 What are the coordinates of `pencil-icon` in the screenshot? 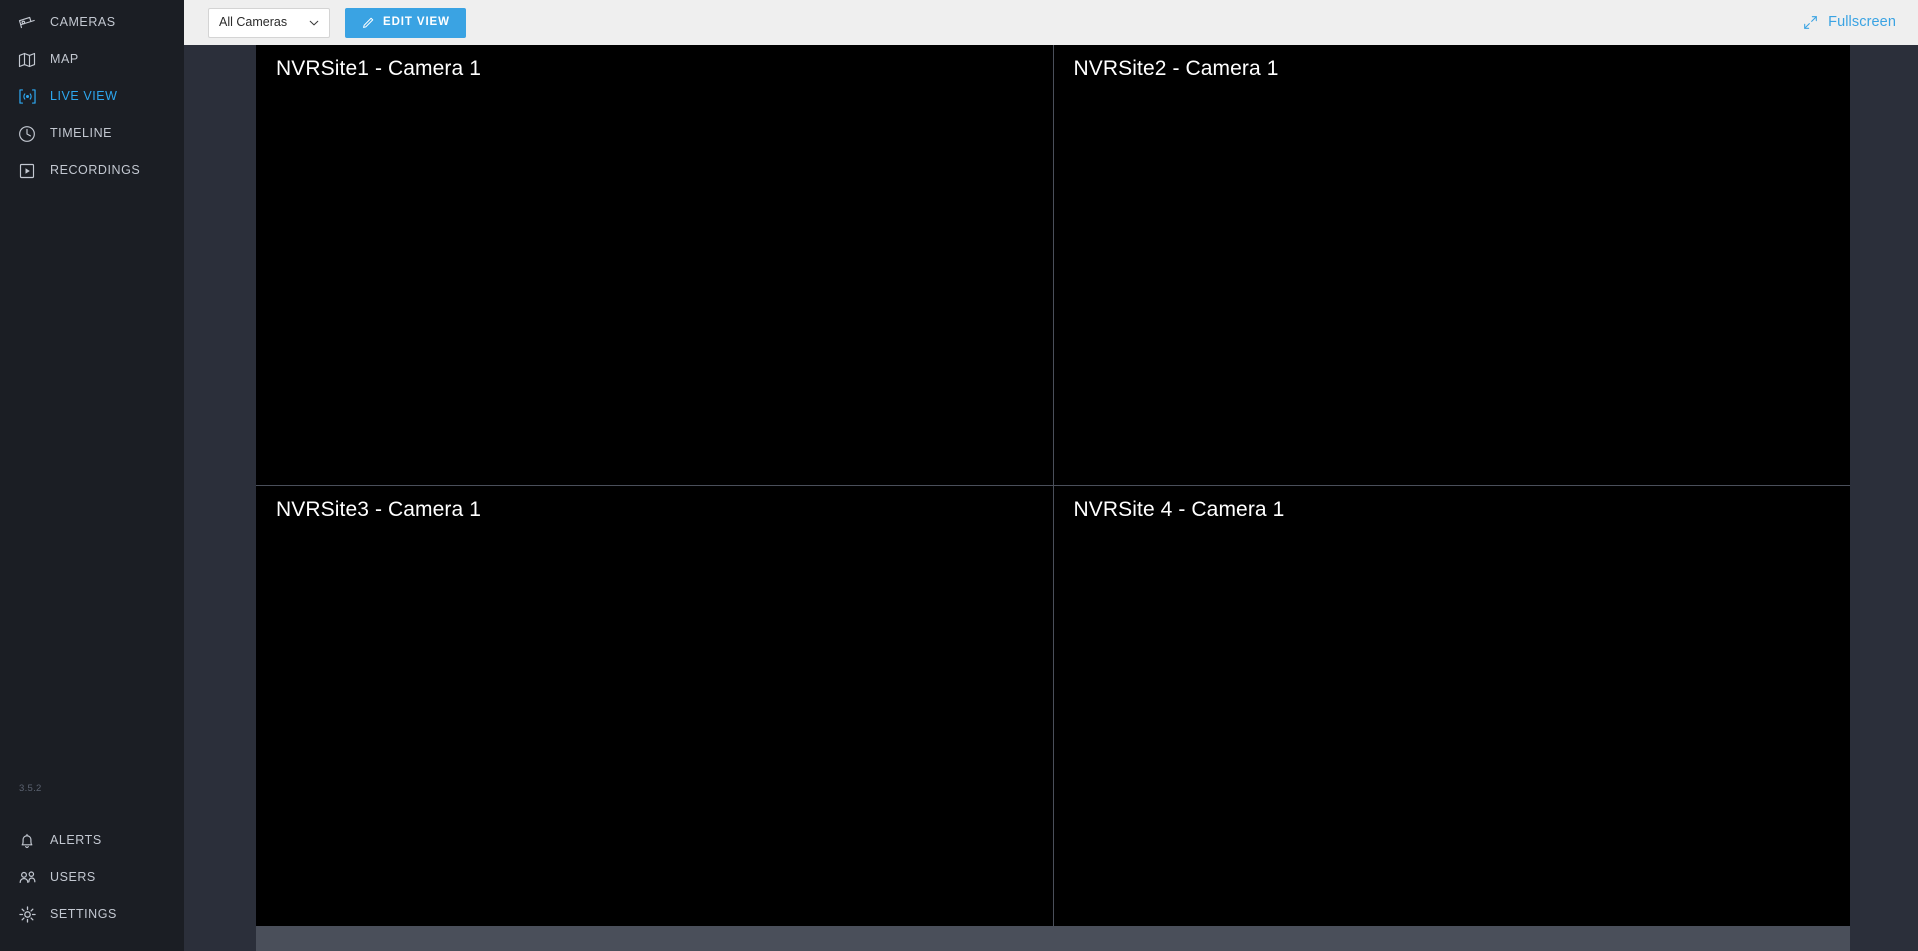 It's located at (368, 23).